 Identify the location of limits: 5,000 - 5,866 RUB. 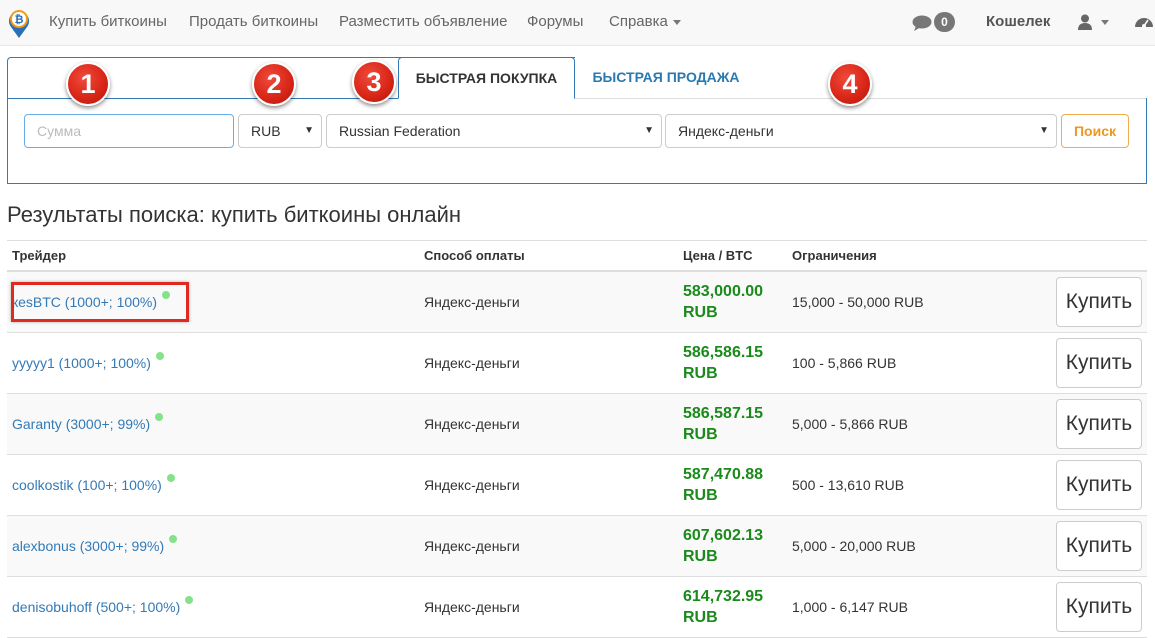
(850, 424).